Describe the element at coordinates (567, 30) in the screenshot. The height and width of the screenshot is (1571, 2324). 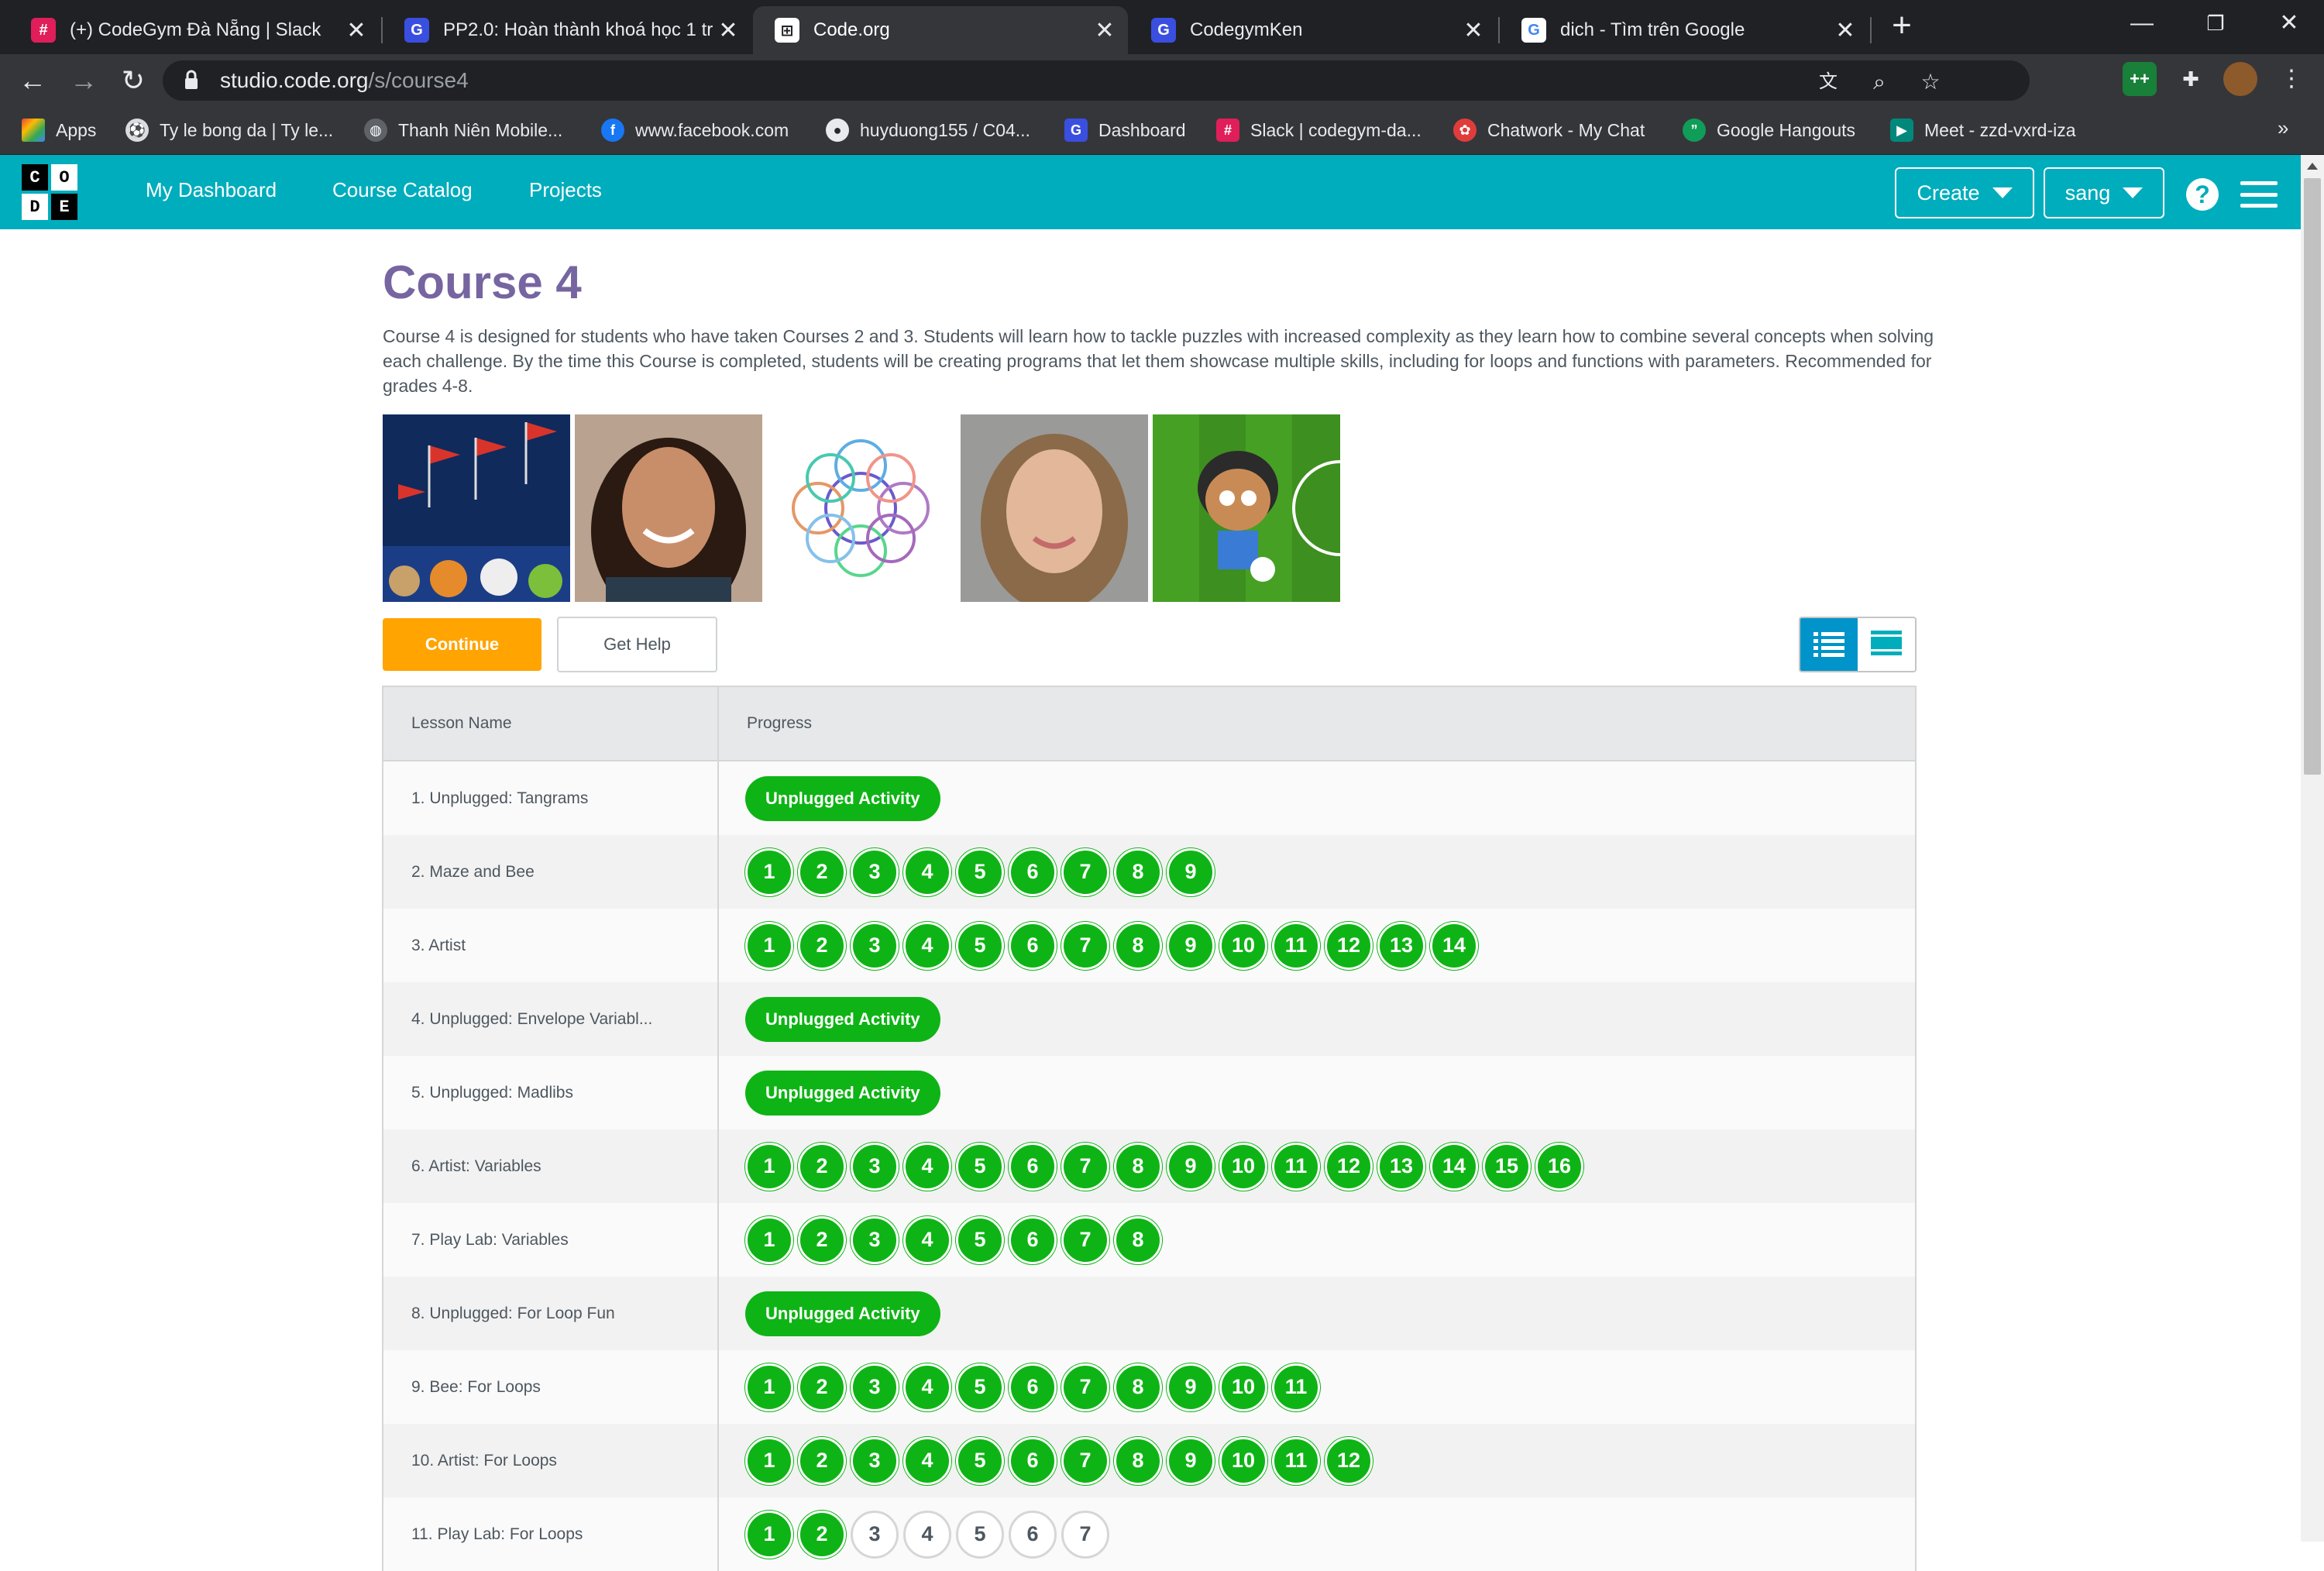
I see `browser-tab: G PP2.0: Hoàn thành khoá học 1 trên ✕` at that location.